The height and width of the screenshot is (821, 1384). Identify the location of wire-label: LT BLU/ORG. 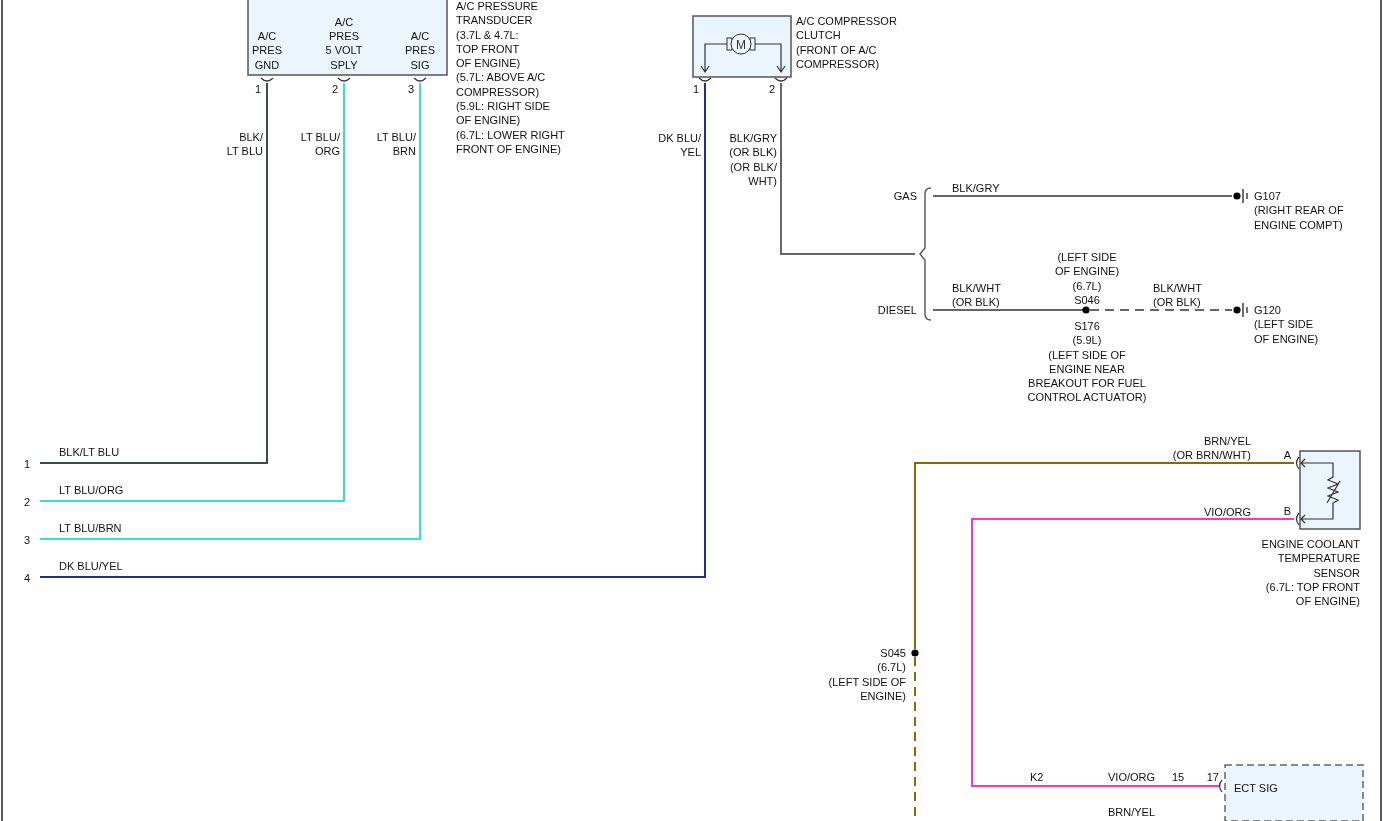
(91, 490).